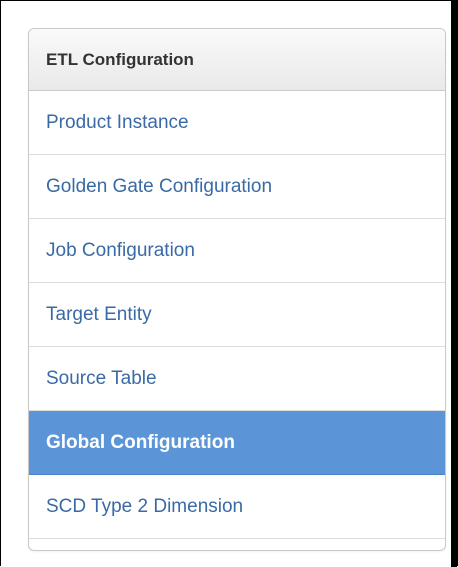 The width and height of the screenshot is (458, 567). Describe the element at coordinates (237, 251) in the screenshot. I see `menu-item-job-configuration: Job Configuration` at that location.